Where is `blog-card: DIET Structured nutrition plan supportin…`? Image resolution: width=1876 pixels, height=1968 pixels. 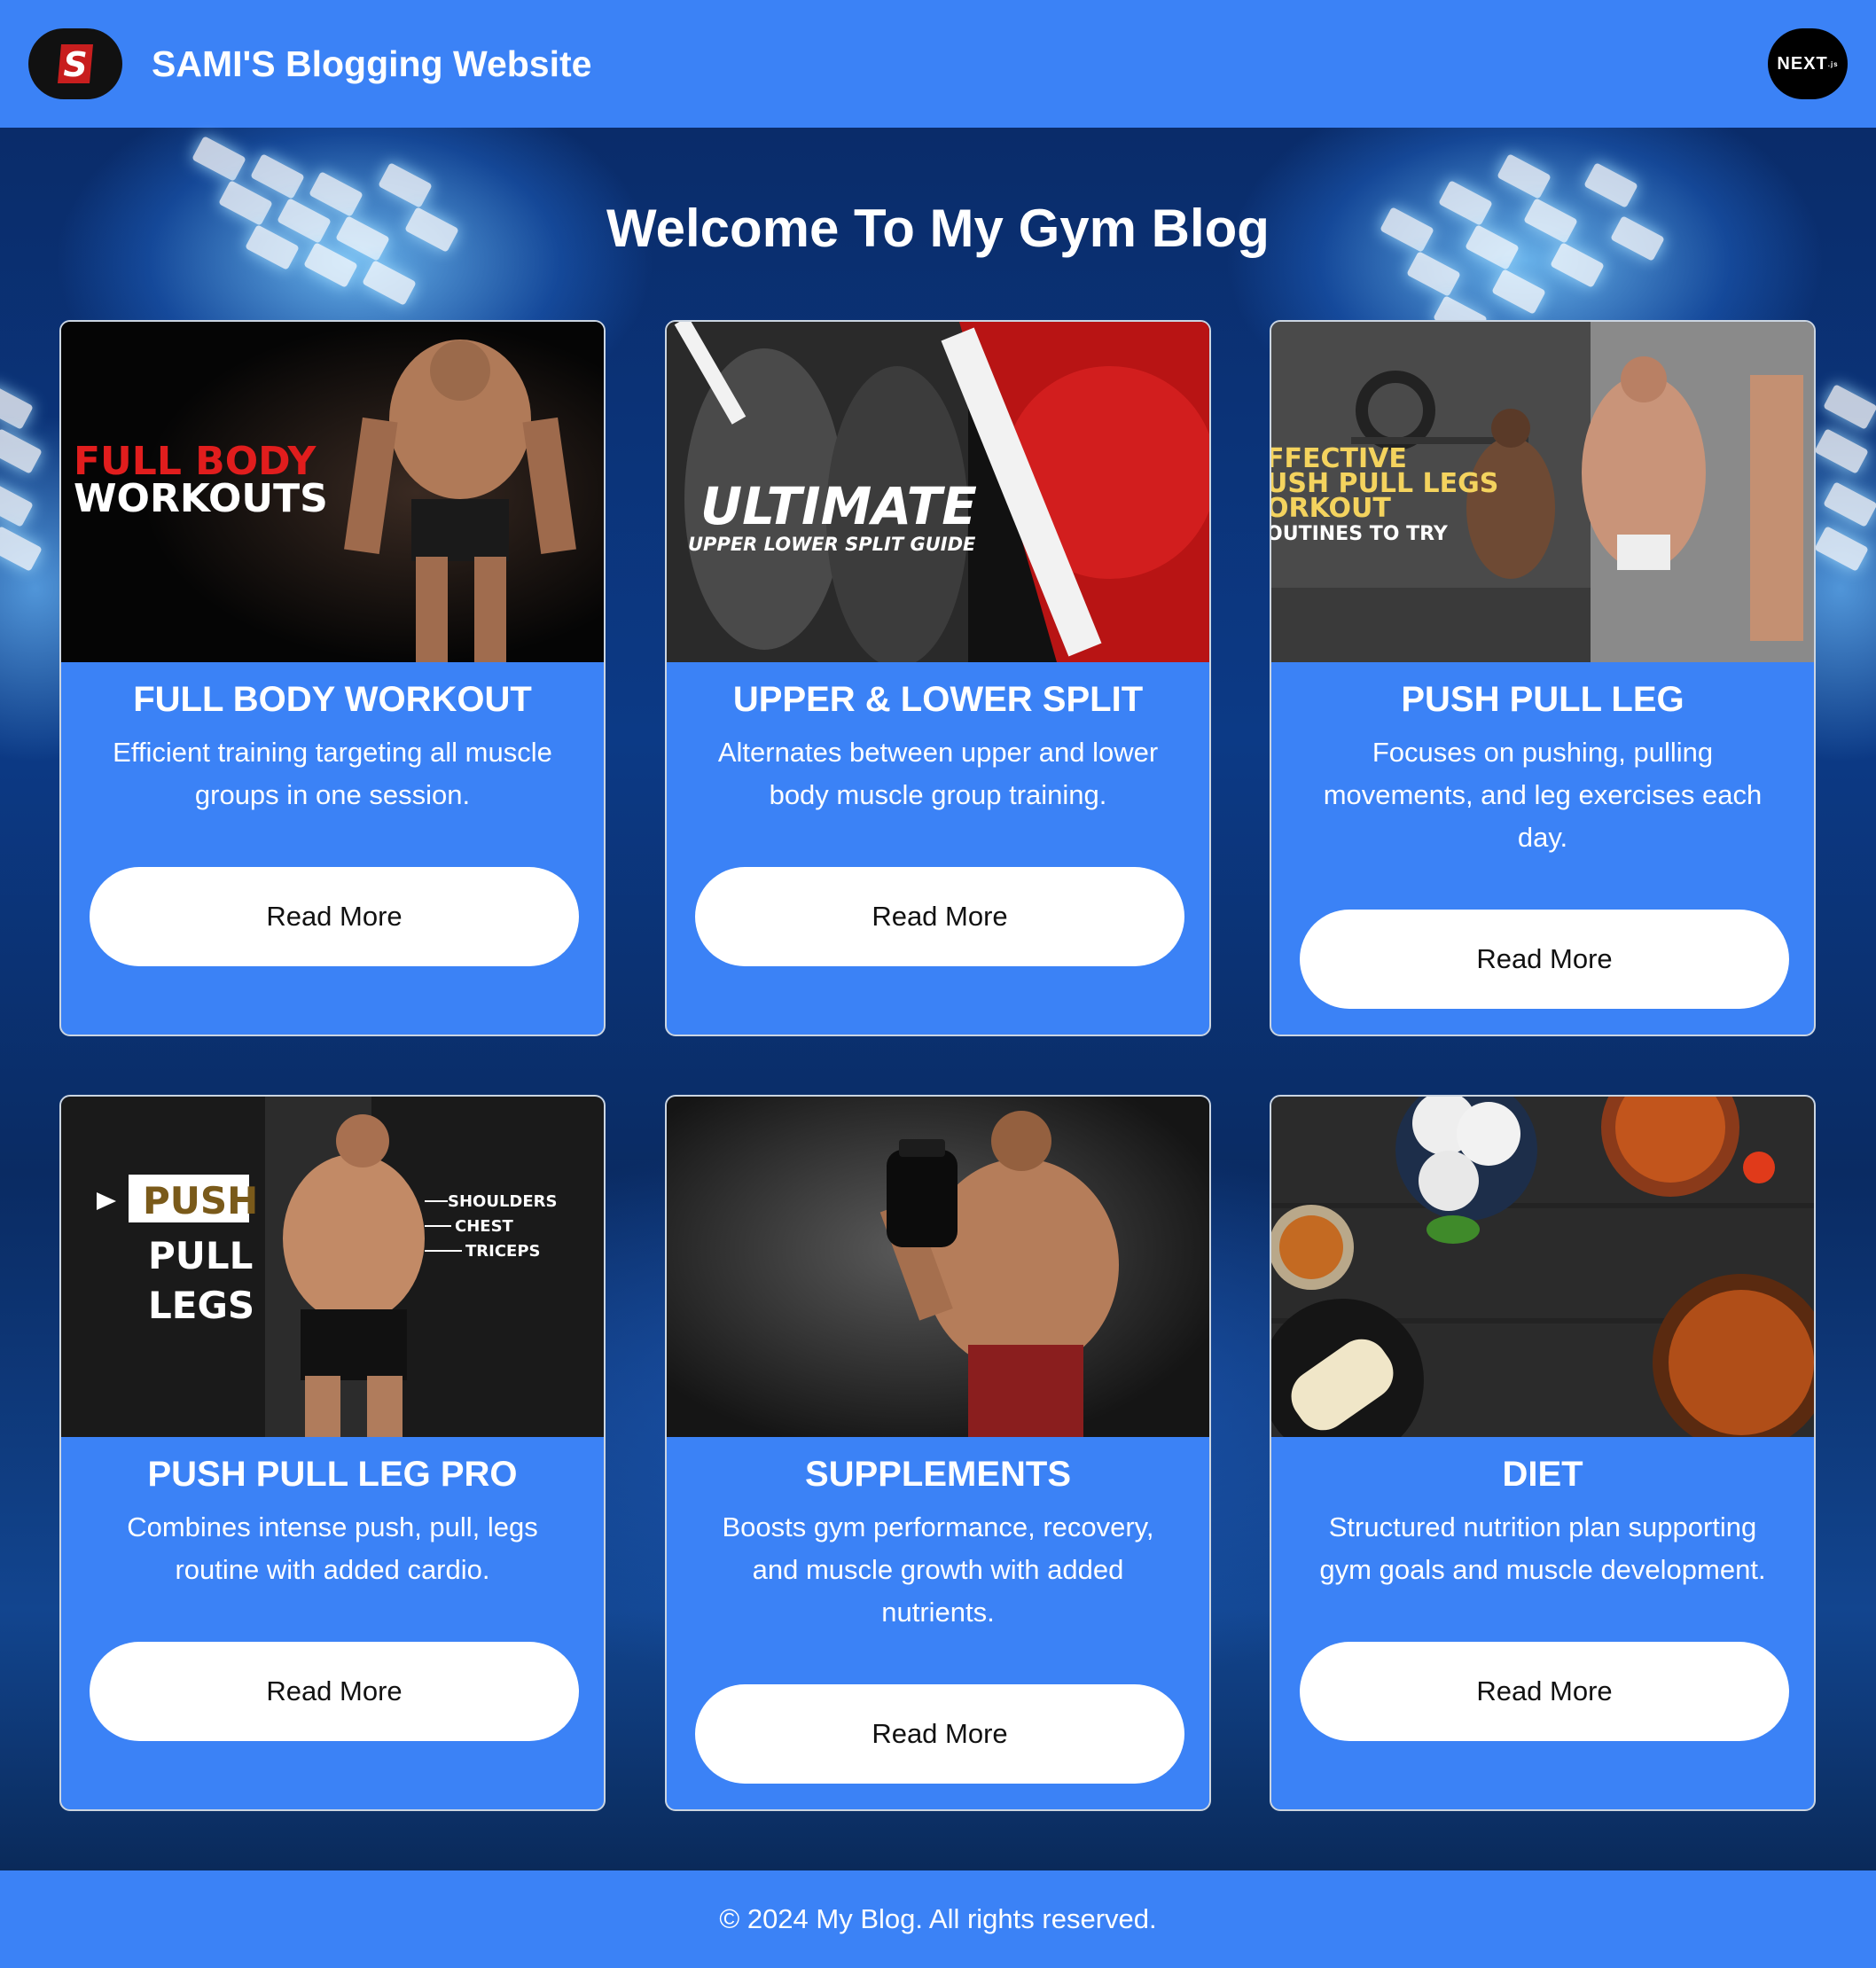
blog-card: DIET Structured nutrition plan supportin… is located at coordinates (1543, 1453).